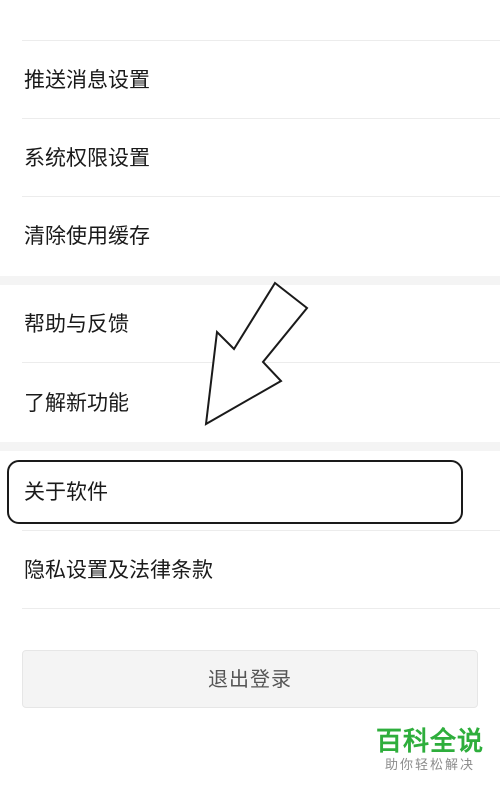 This screenshot has height=787, width=500. I want to click on settings-item-privacy-legal: 隐私设置及法律条款, so click(250, 570).